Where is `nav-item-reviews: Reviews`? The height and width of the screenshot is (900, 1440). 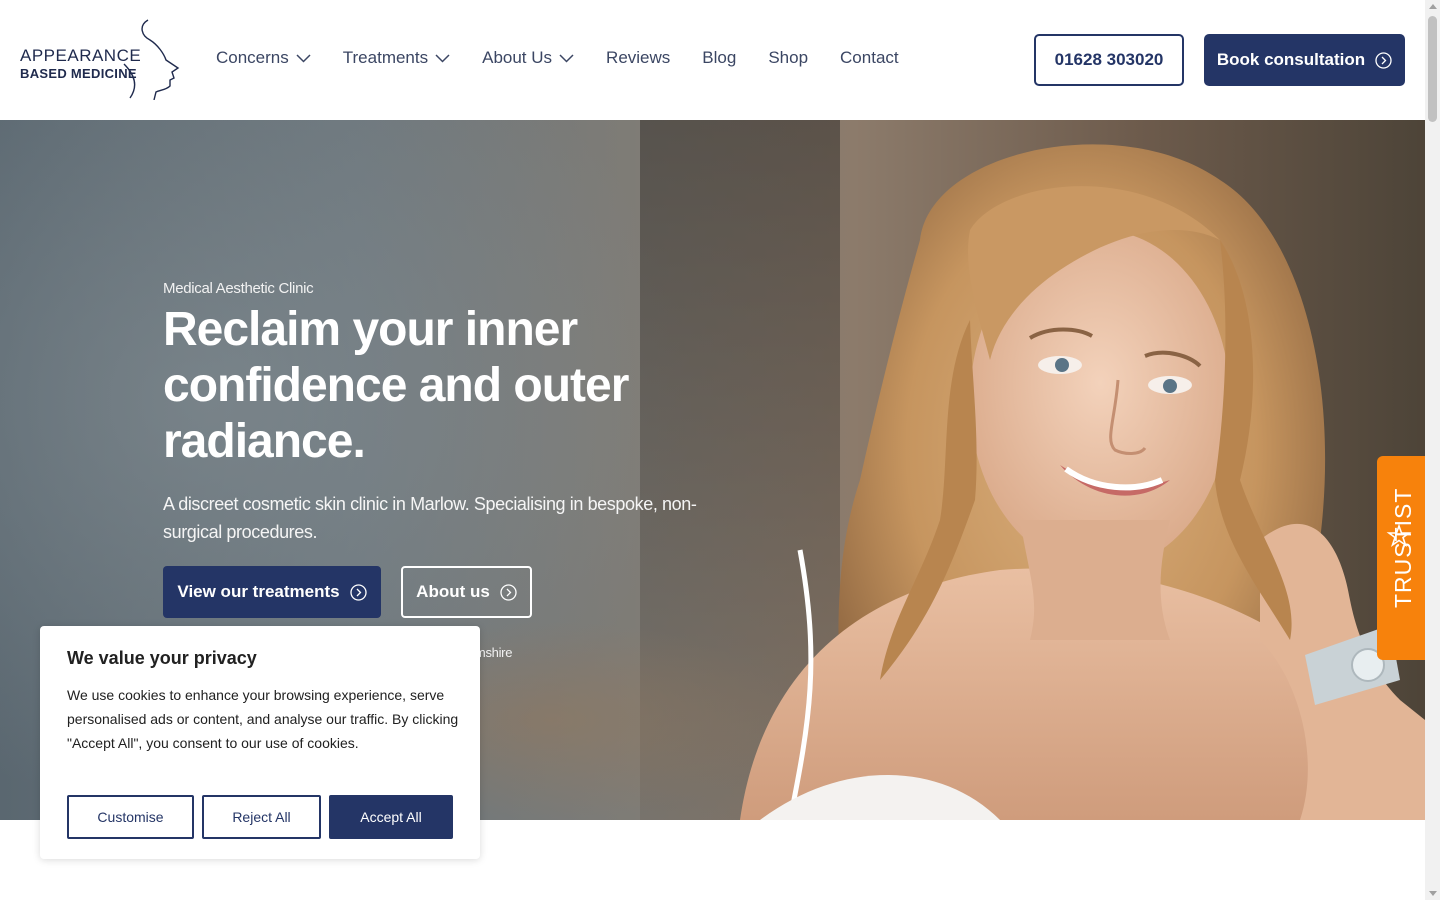 nav-item-reviews: Reviews is located at coordinates (638, 58).